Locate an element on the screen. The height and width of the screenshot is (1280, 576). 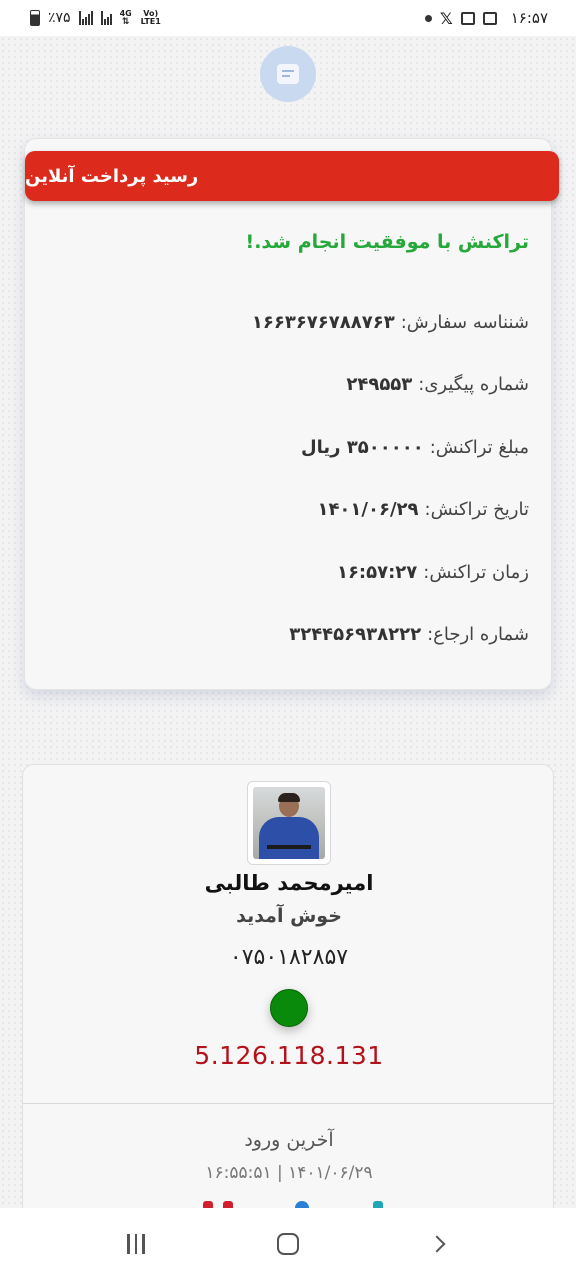
volte-icon: Vo) LTE1 is located at coordinates (151, 18).